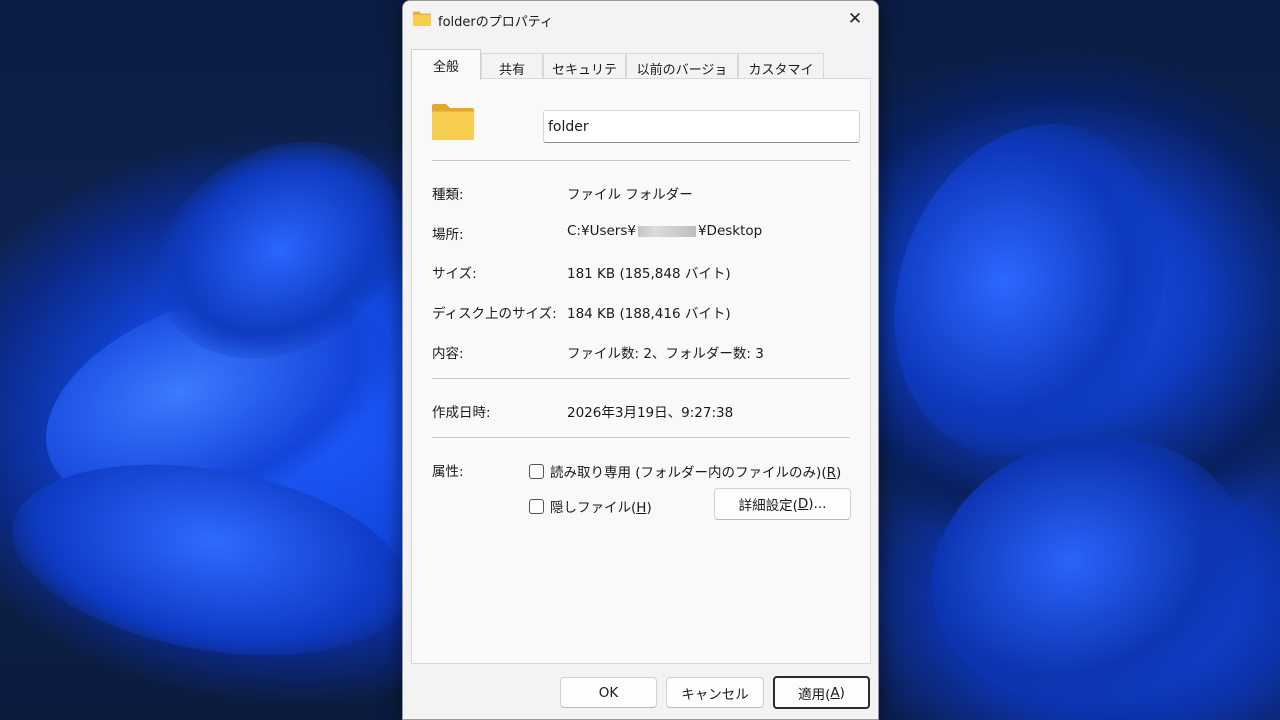  What do you see at coordinates (649, 274) in the screenshot?
I see `size-value: 181 KB (185,848 バイト)` at bounding box center [649, 274].